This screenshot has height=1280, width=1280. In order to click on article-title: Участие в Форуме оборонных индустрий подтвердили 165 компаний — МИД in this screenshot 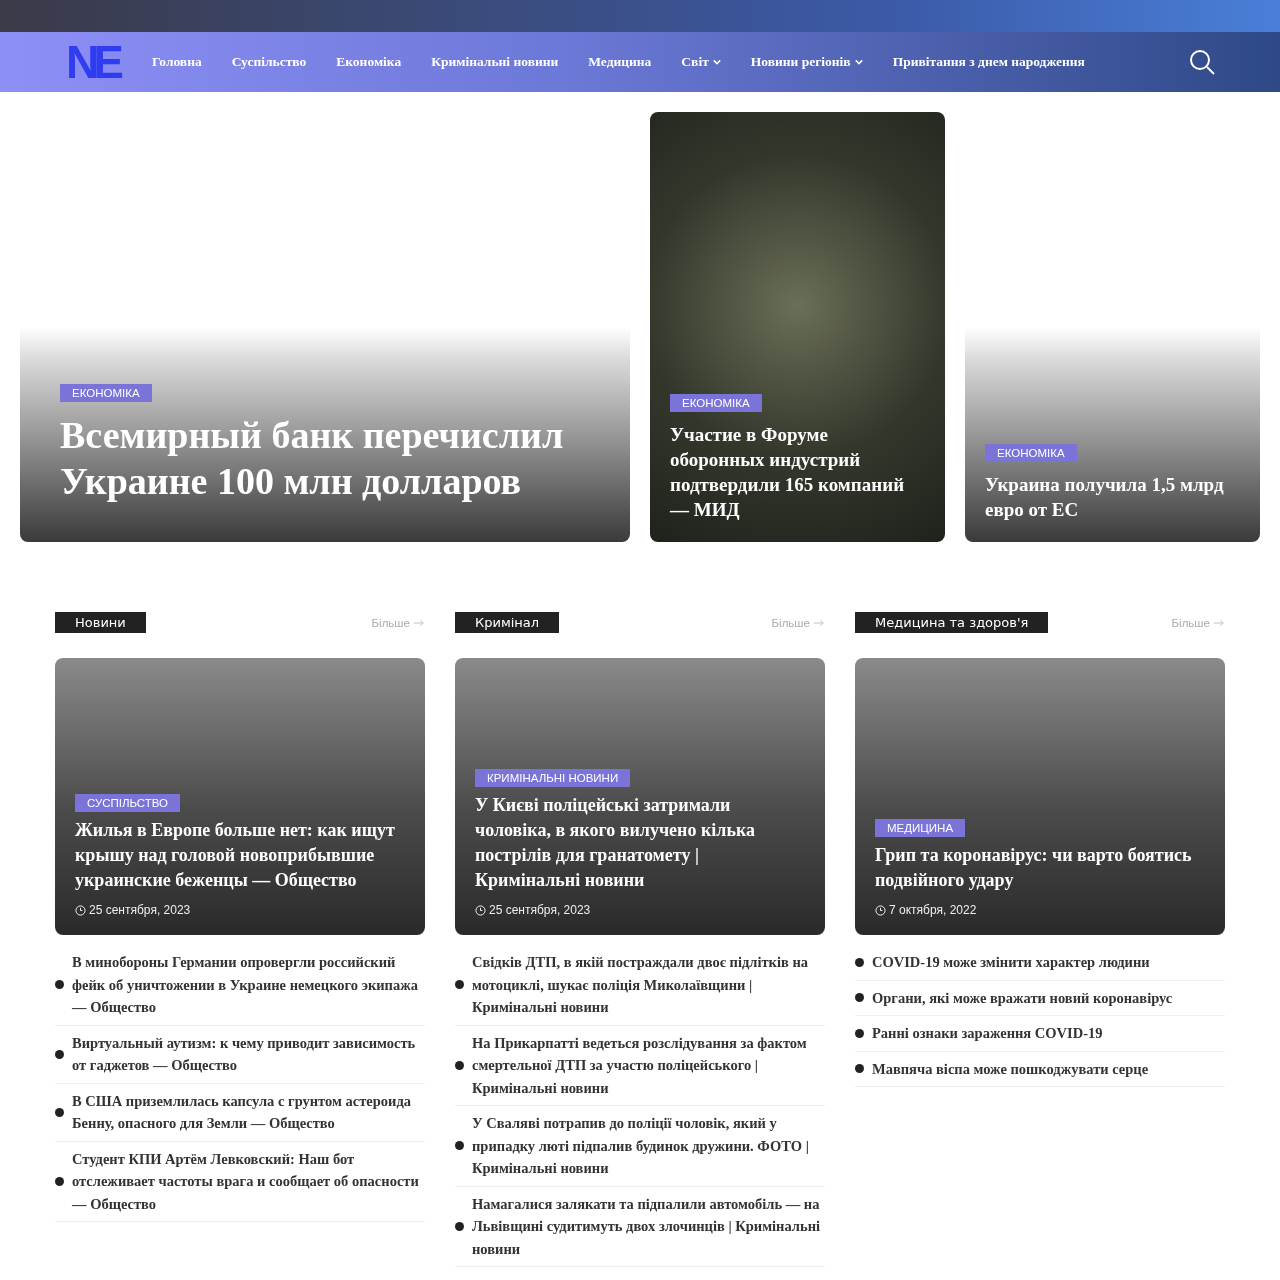, I will do `click(797, 472)`.